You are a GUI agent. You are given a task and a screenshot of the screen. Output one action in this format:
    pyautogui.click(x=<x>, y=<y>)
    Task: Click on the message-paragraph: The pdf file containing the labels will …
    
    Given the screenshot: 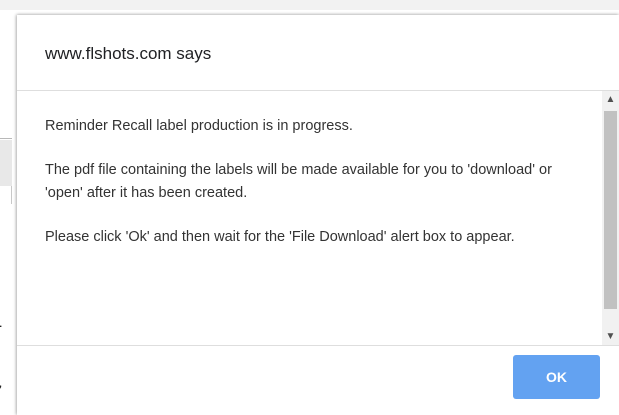 What is the action you would take?
    pyautogui.click(x=298, y=181)
    